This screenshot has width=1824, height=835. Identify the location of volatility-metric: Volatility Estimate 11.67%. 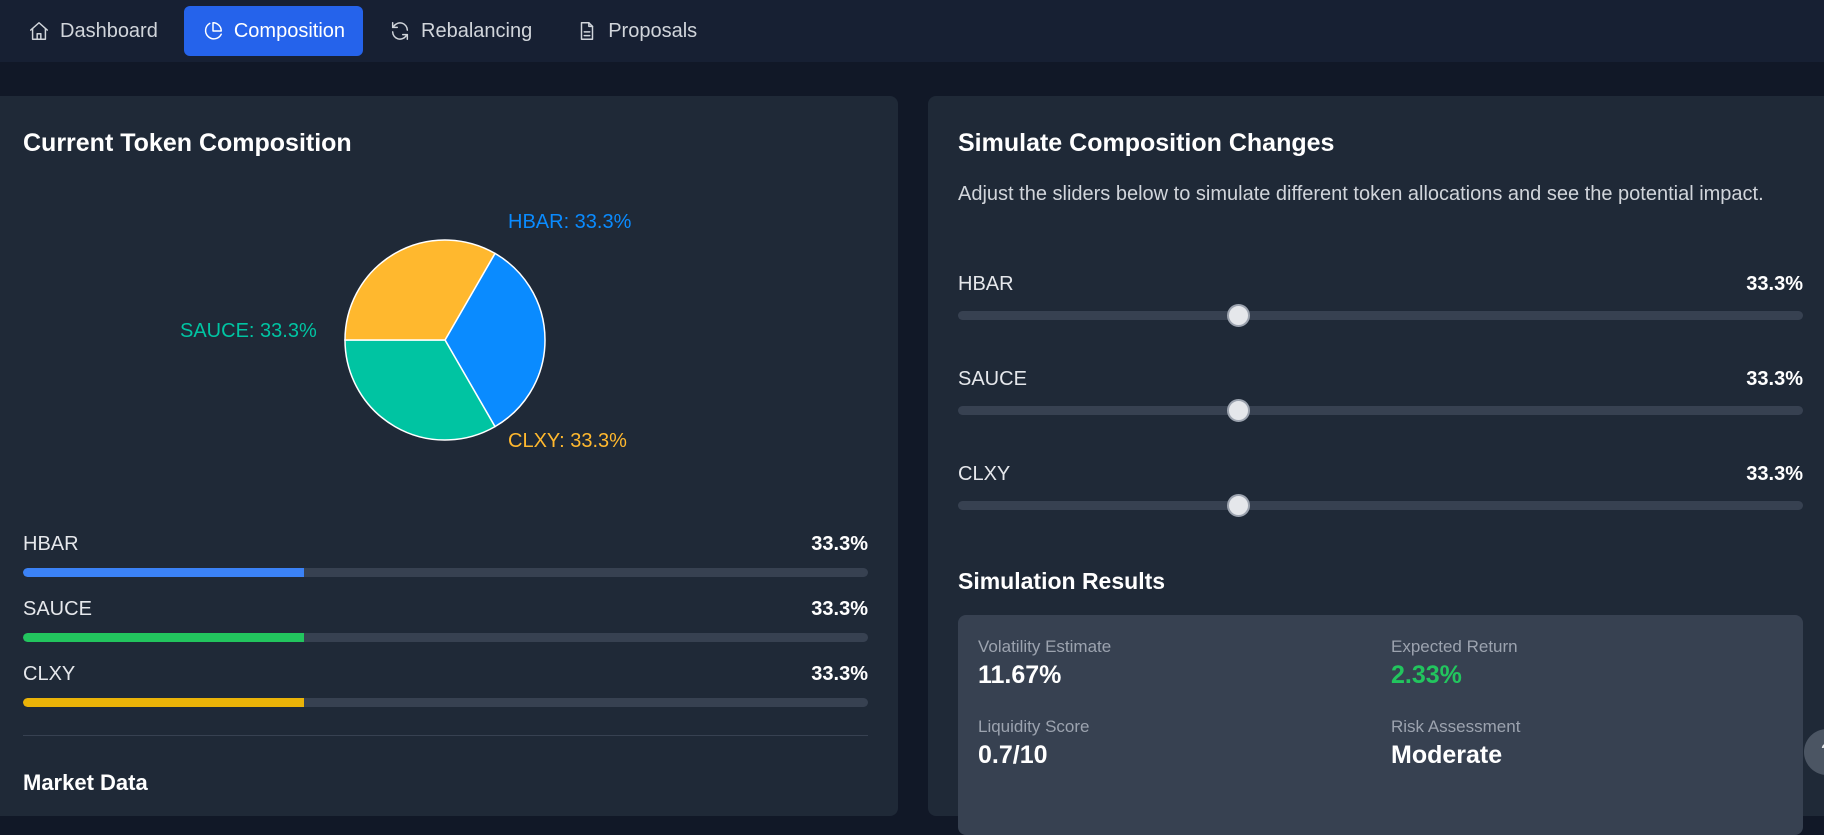
(1044, 663).